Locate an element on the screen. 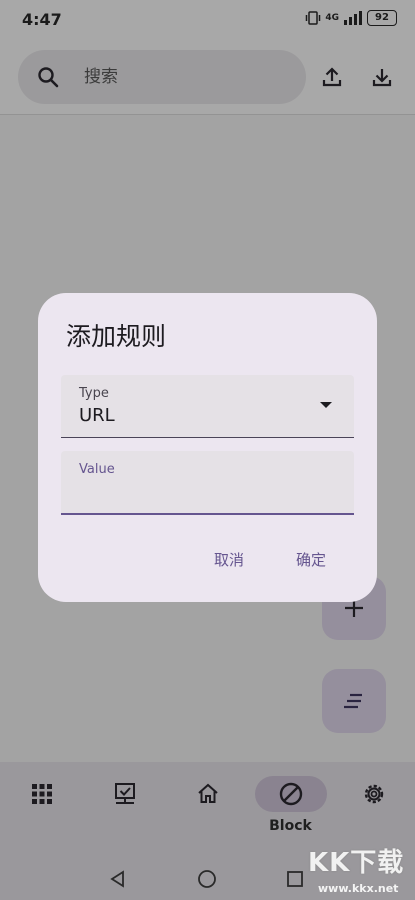 This screenshot has height=900, width=415. block-icon is located at coordinates (290, 794).